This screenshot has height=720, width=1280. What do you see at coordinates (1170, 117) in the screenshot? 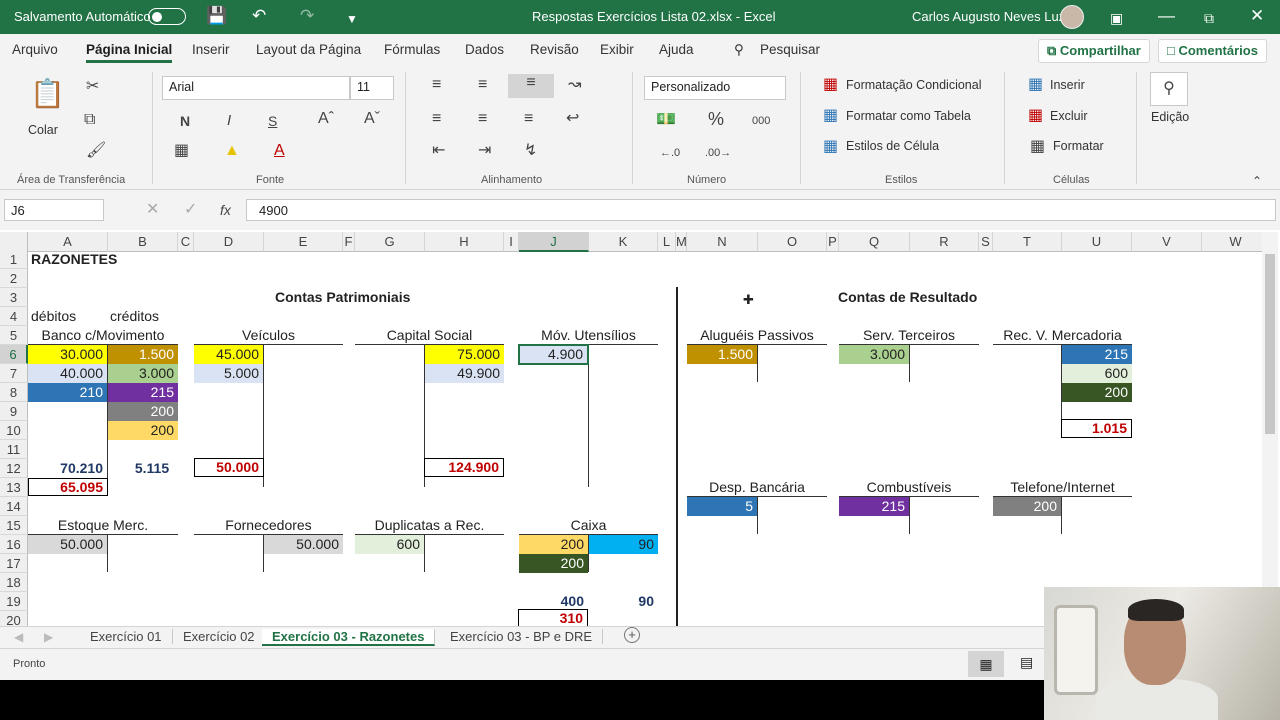
I see `editing-button: Edição` at bounding box center [1170, 117].